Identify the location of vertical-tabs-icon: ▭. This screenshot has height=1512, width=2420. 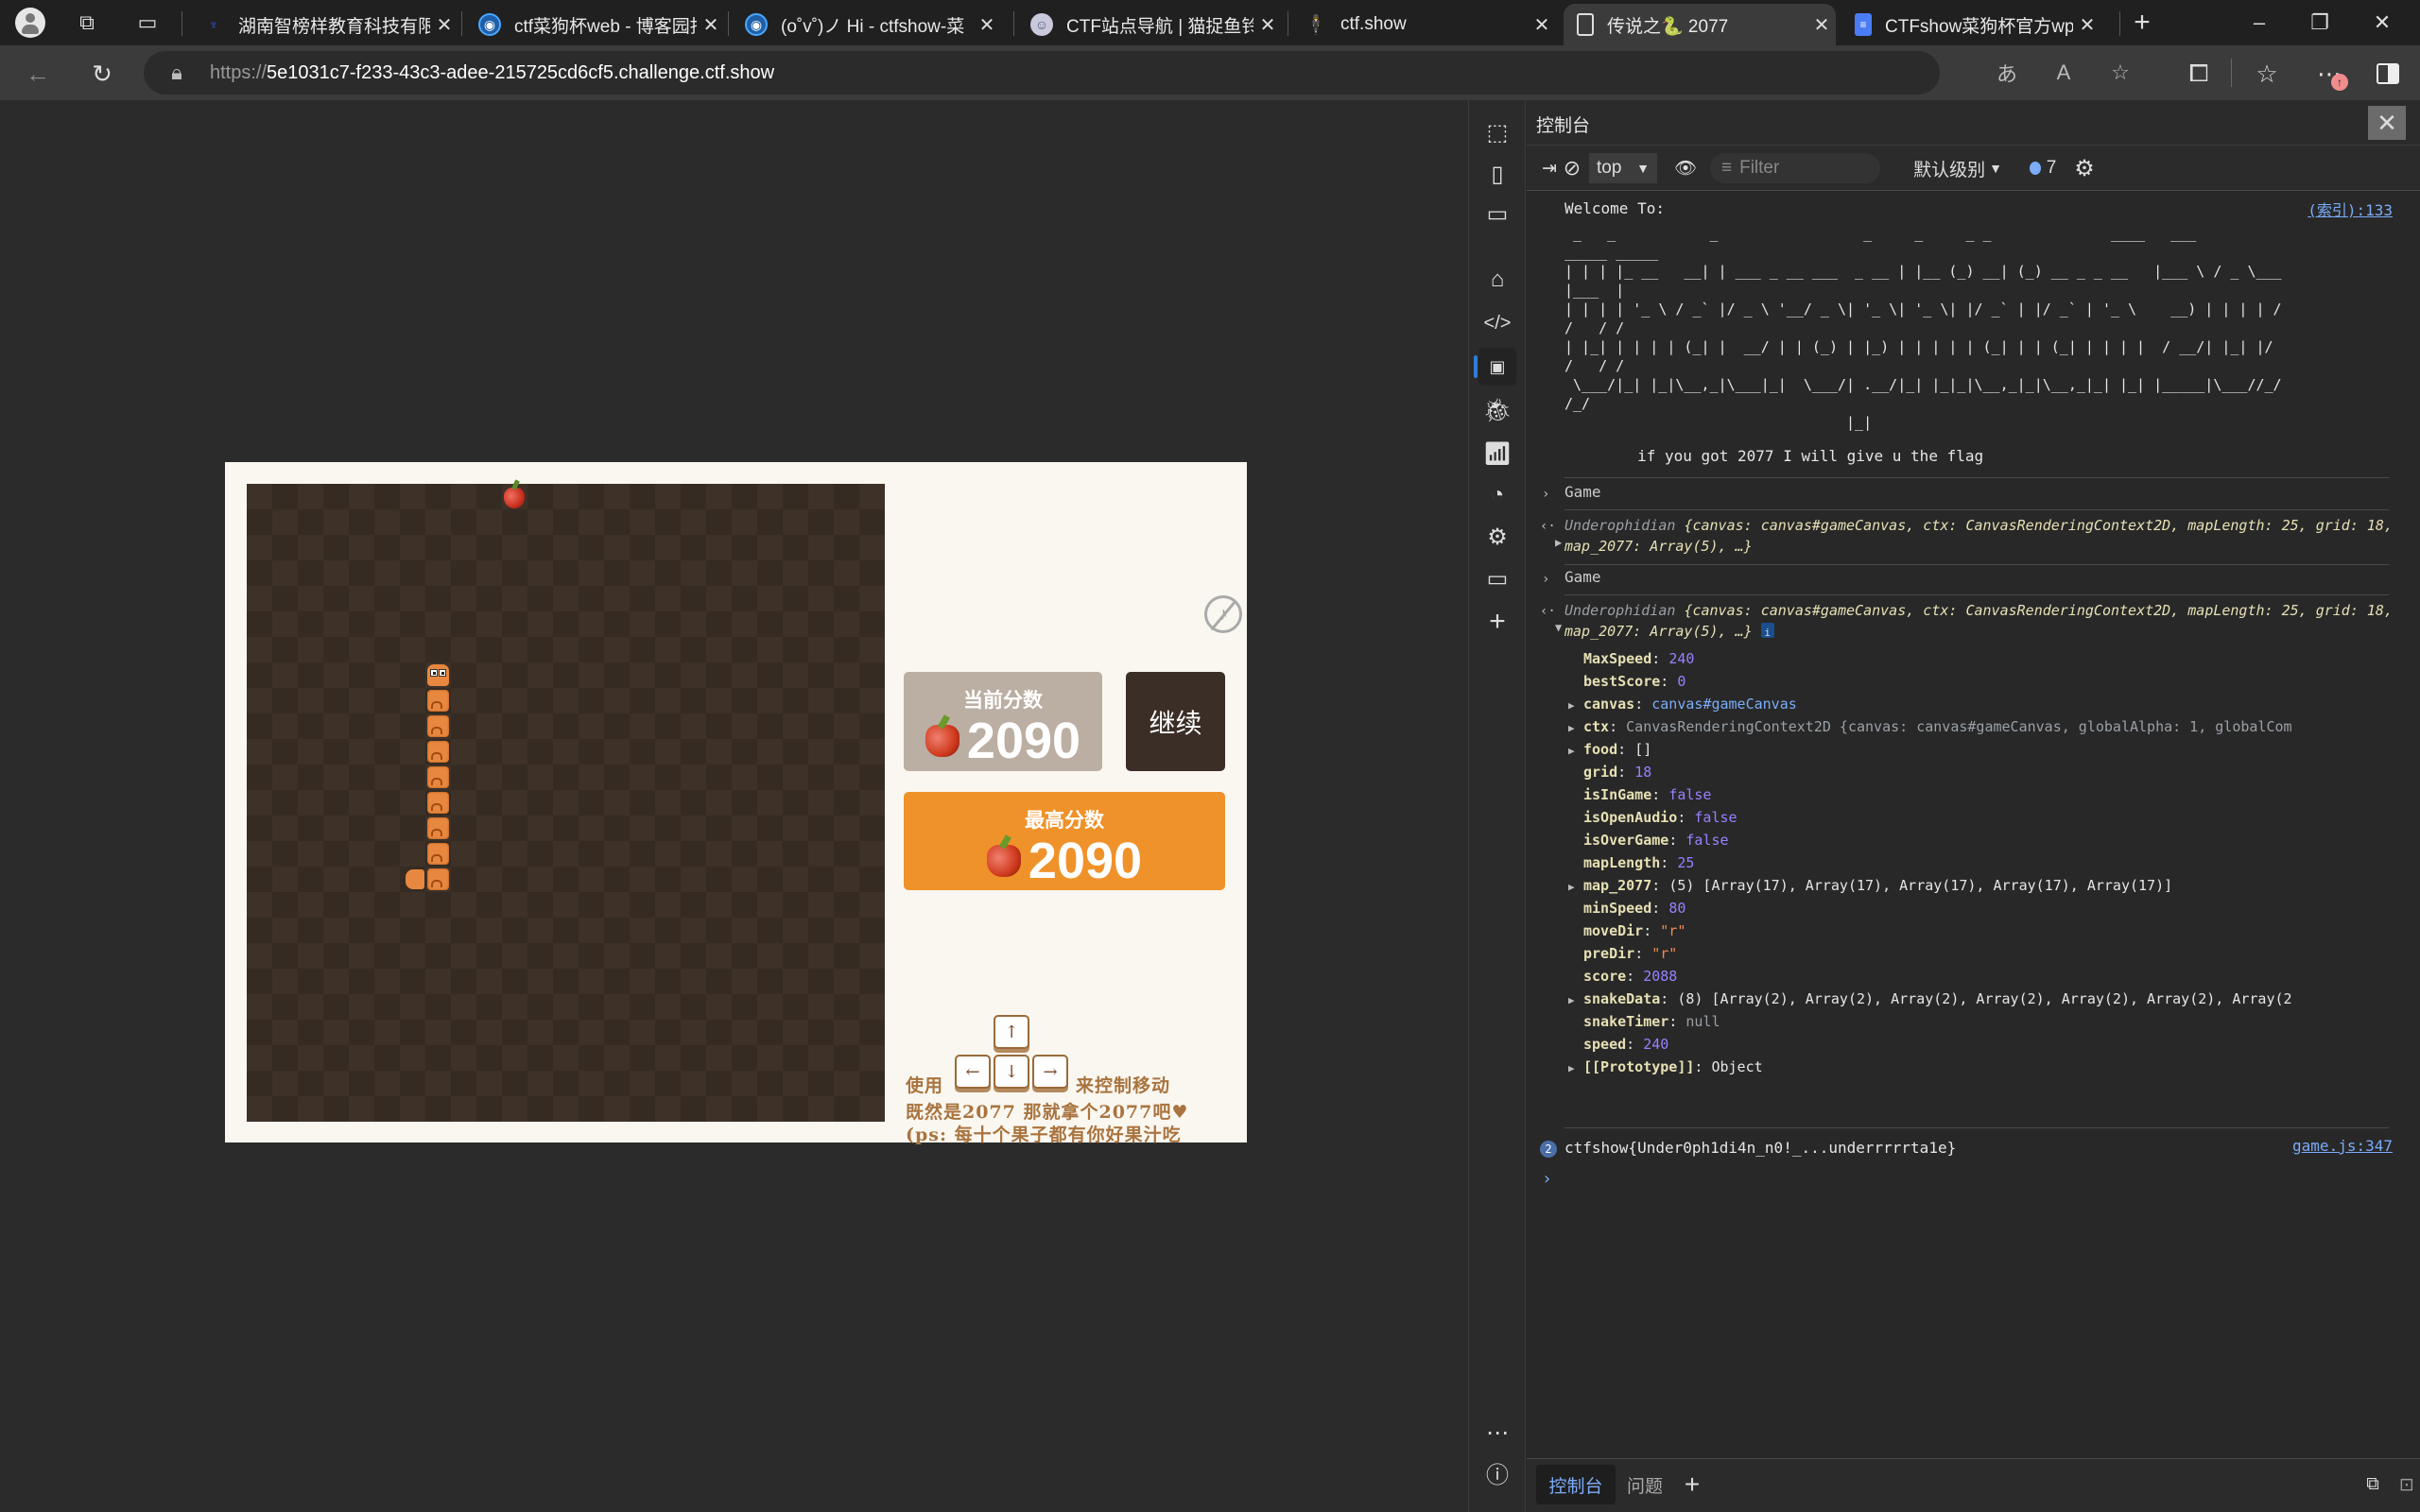
(147, 23).